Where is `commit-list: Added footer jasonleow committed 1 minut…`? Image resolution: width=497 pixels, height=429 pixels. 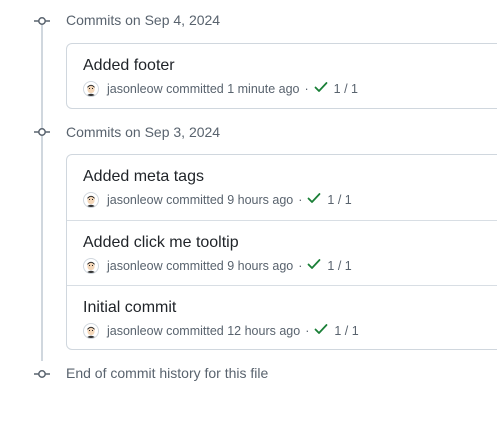 commit-list: Added footer jasonleow committed 1 minut… is located at coordinates (281, 76).